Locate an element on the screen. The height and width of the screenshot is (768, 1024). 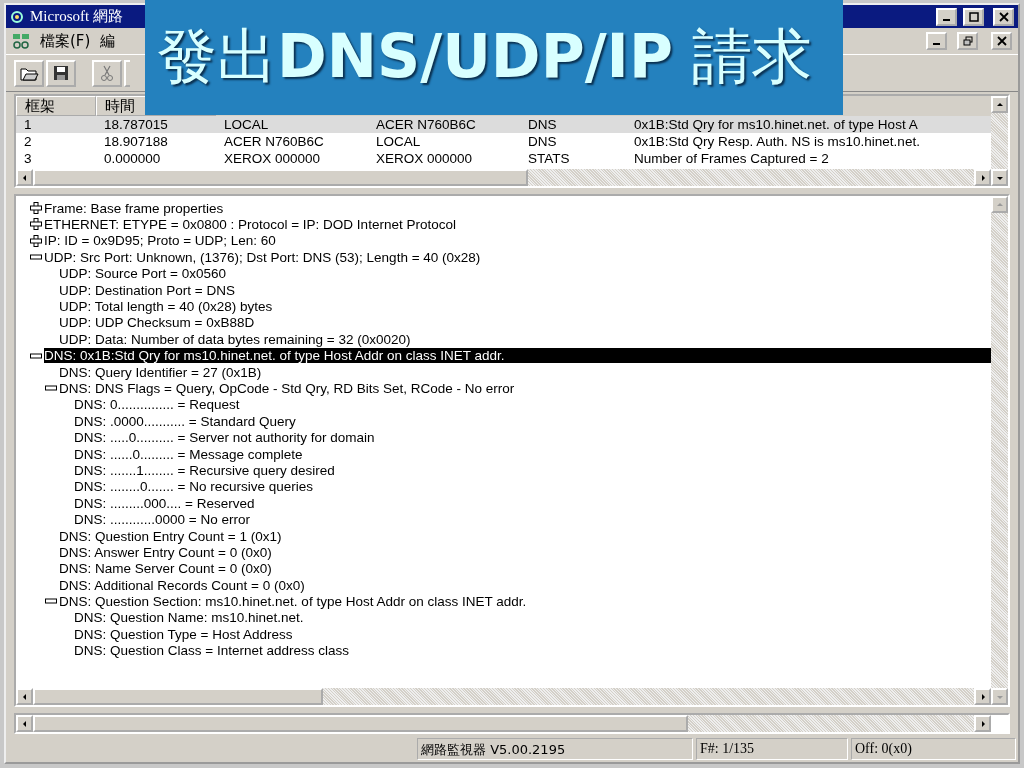
window-title: Microsoft 網路 is located at coordinates (76, 16).